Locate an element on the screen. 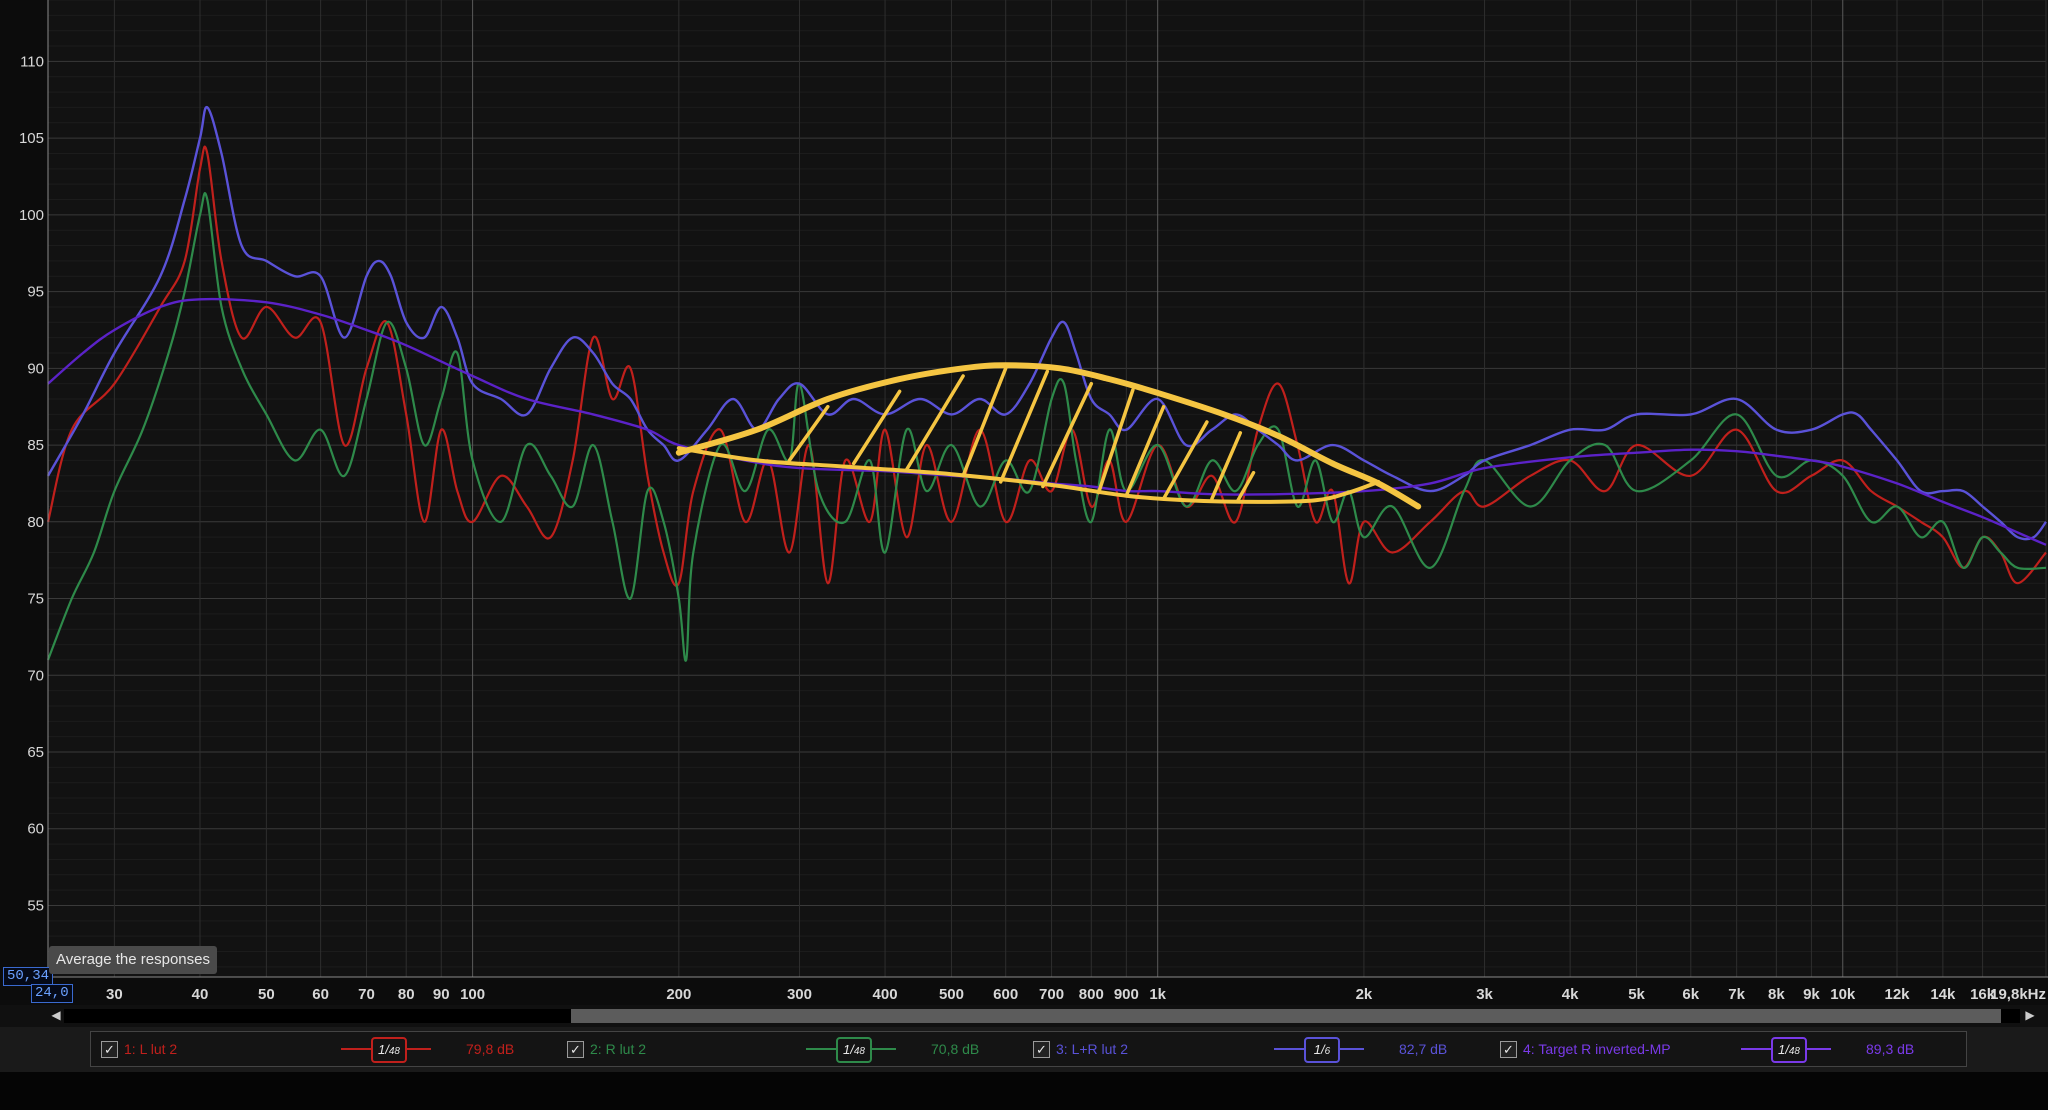 The height and width of the screenshot is (1110, 2048). x-tick-label: 6k is located at coordinates (1690, 994).